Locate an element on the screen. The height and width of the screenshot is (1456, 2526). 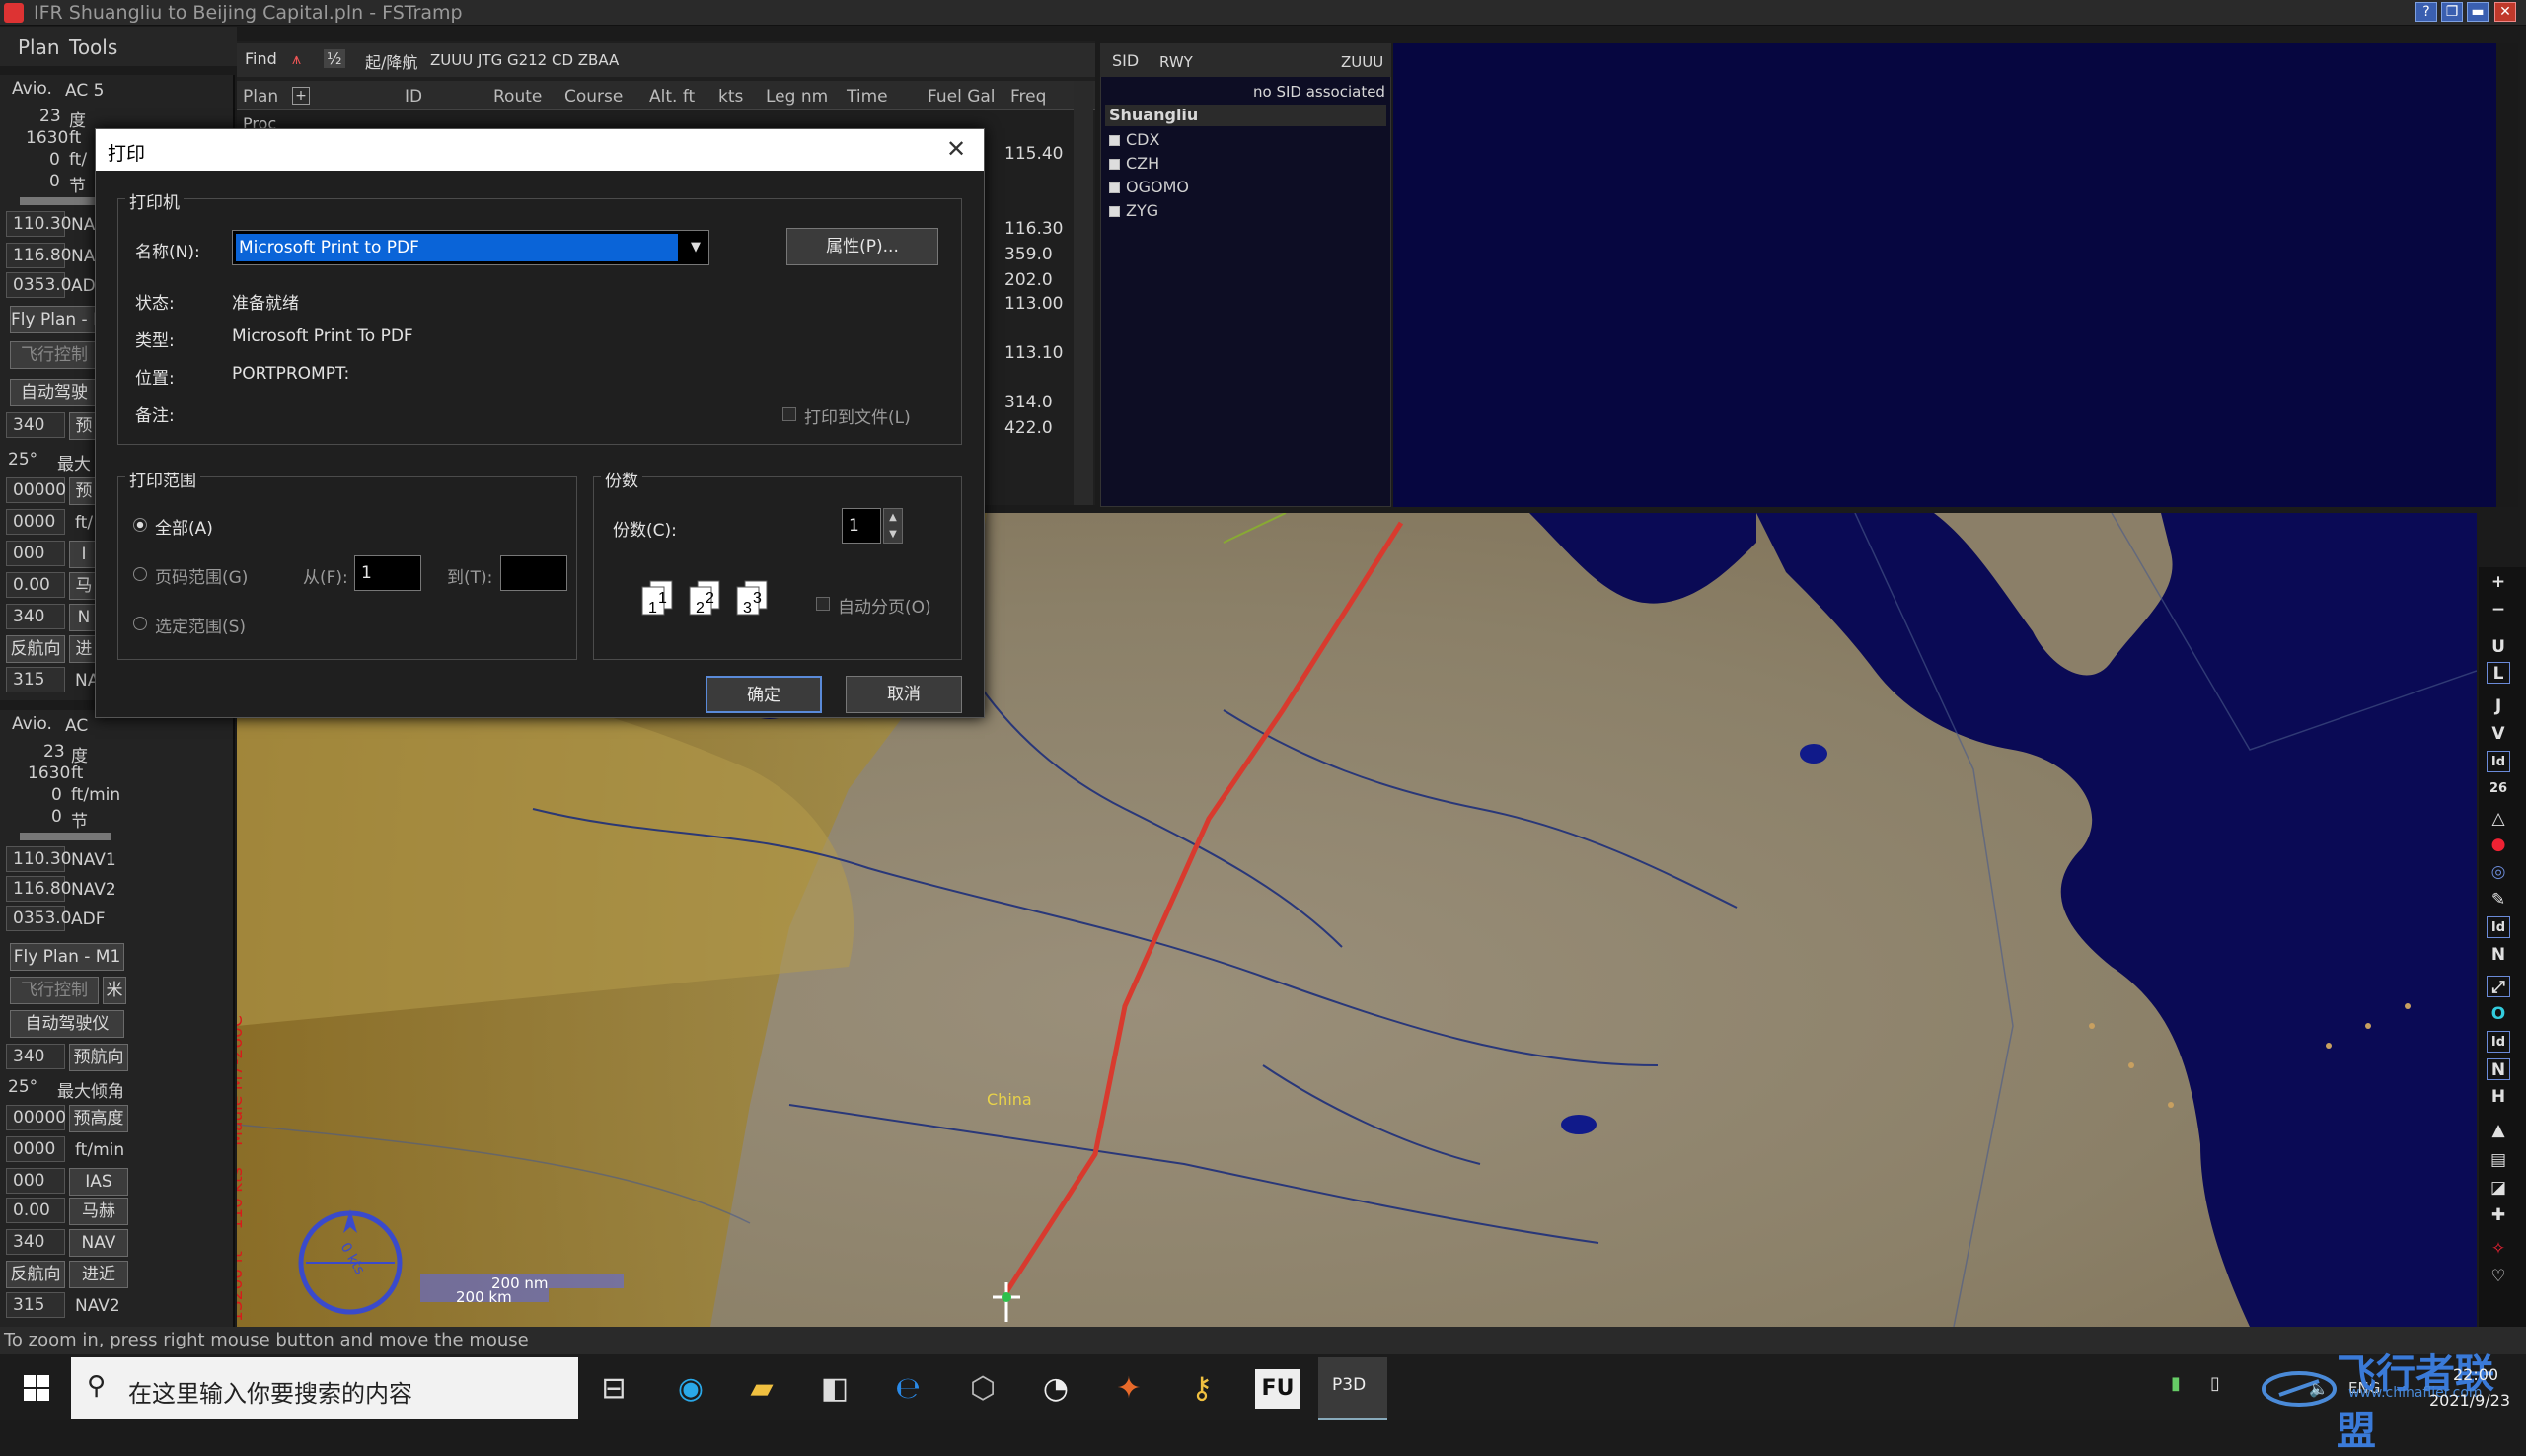
tool-id3-icon: Id is located at coordinates (2498, 1042).